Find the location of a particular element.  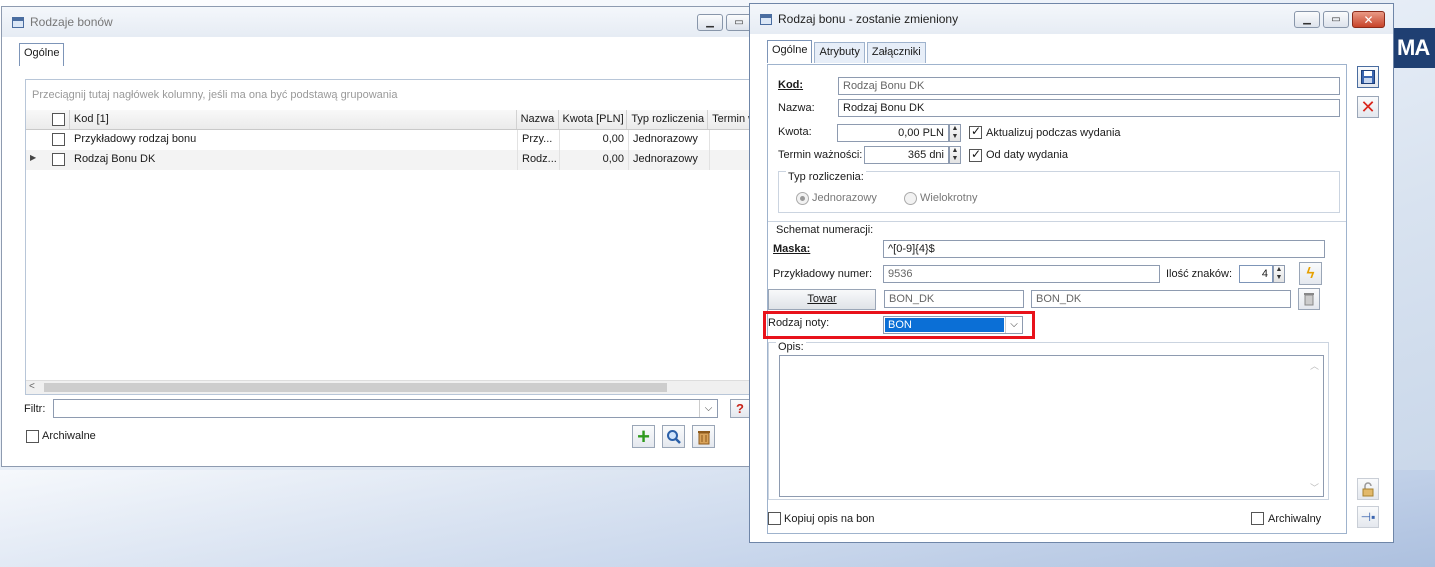

pin-button: ⊣▪ is located at coordinates (1368, 517).